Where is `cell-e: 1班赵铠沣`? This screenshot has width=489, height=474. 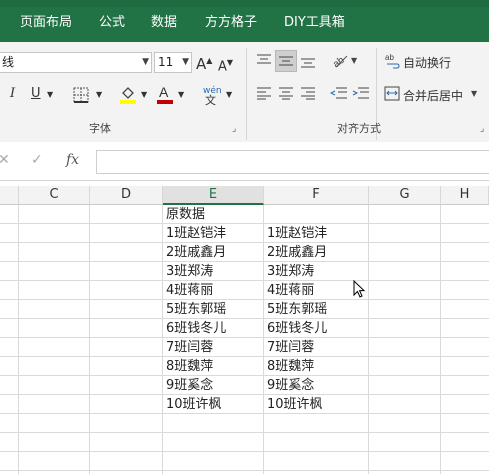
cell-e: 1班赵铠沣 is located at coordinates (213, 233).